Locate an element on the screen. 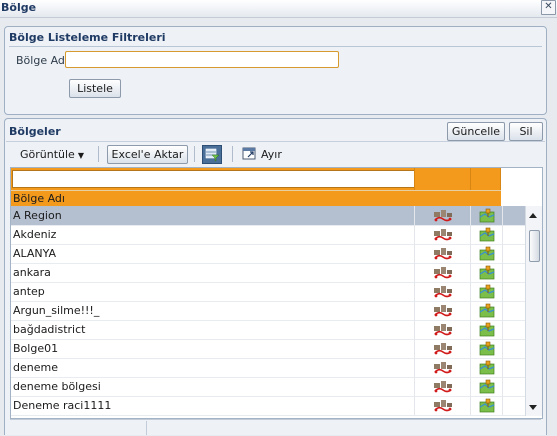 Image resolution: width=557 pixels, height=436 pixels. name-filter-input is located at coordinates (213, 179).